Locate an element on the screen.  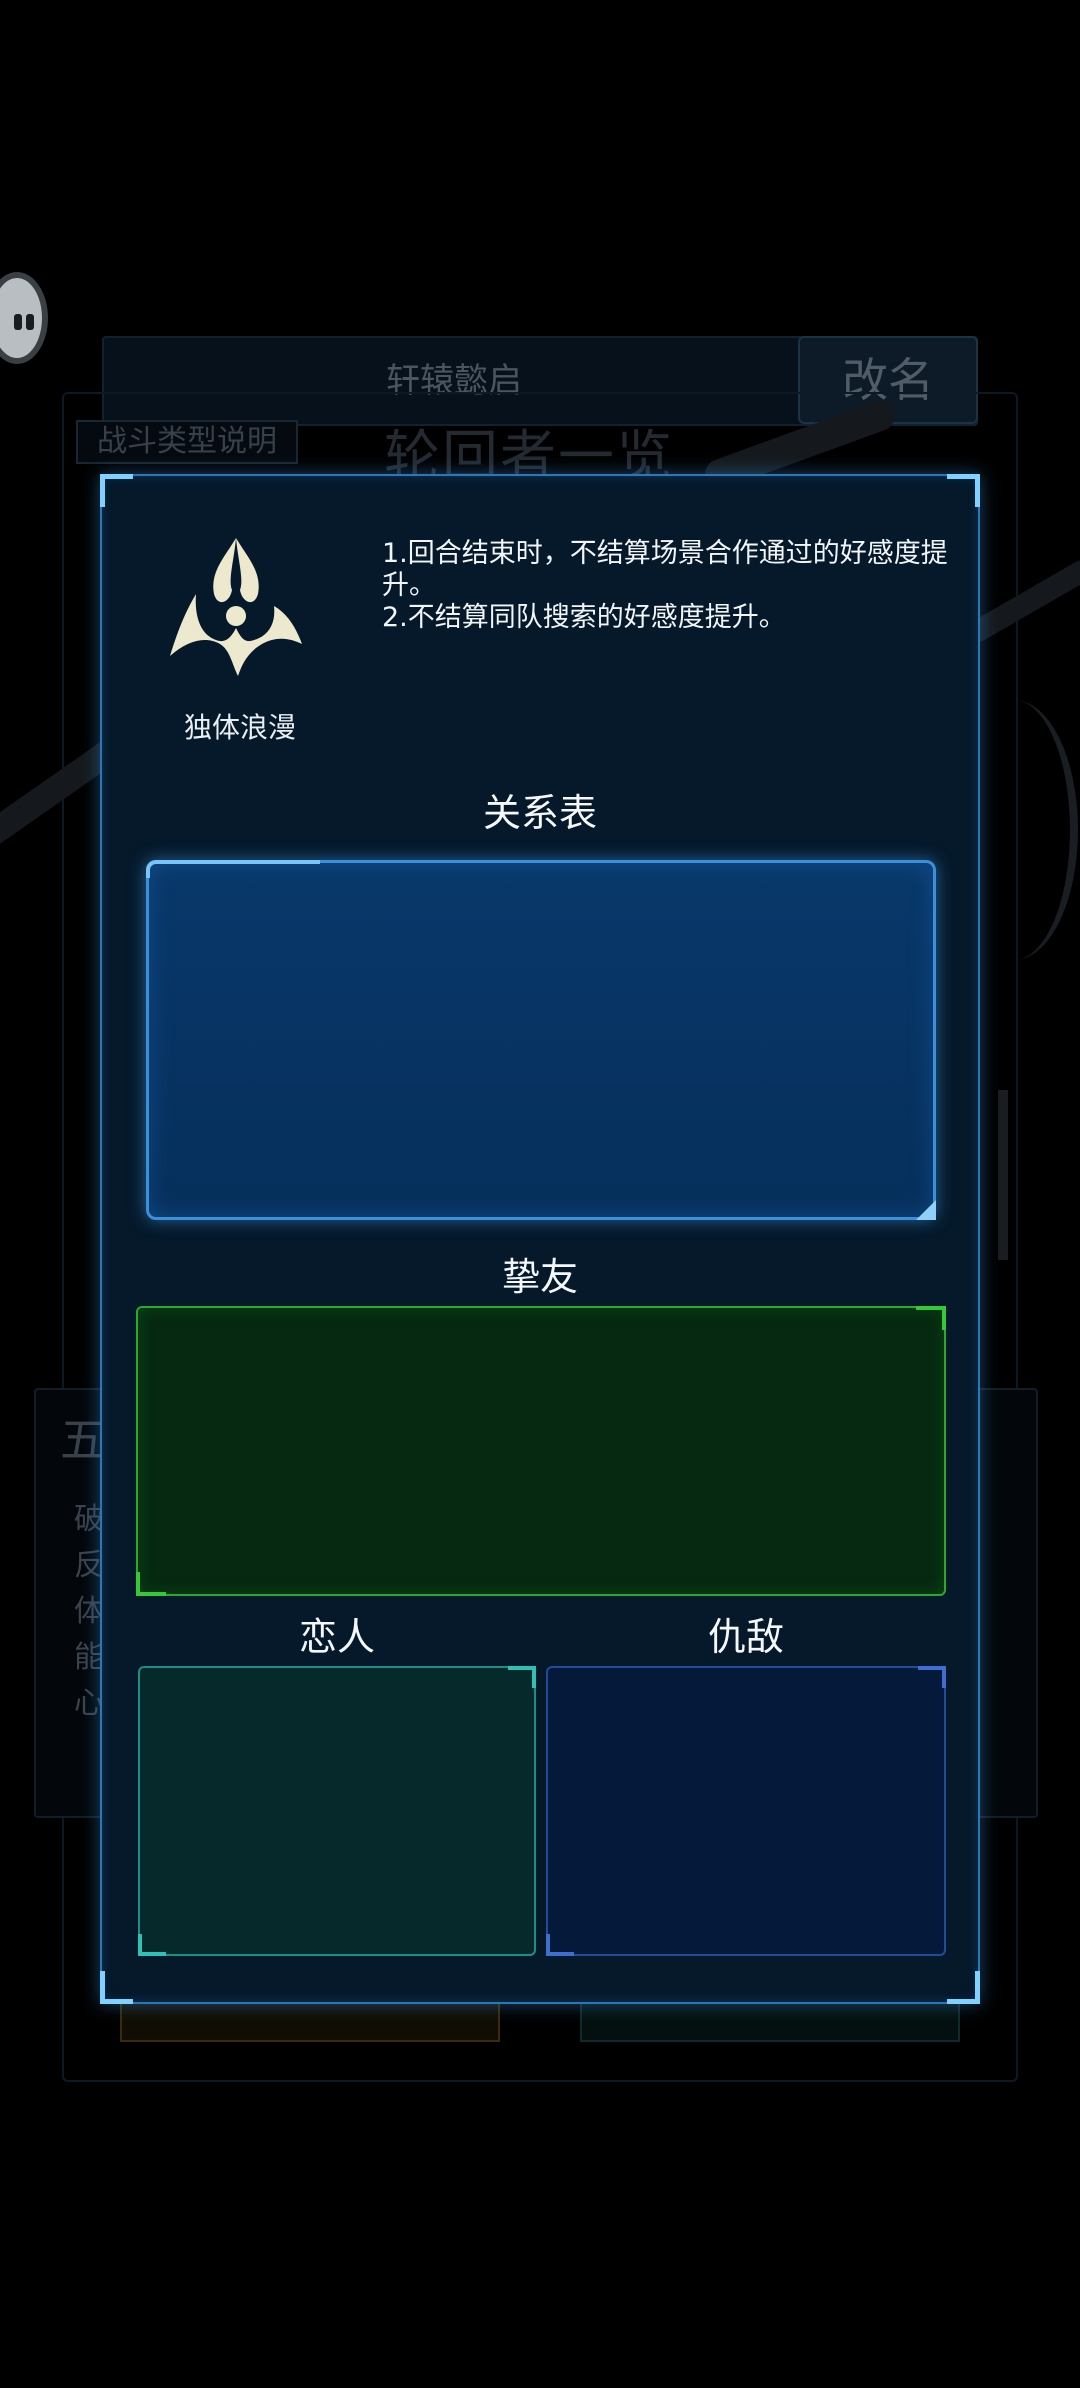
description-line: 1.回合结束时，不结算场景合作通过的好感度提升。 is located at coordinates (665, 569).